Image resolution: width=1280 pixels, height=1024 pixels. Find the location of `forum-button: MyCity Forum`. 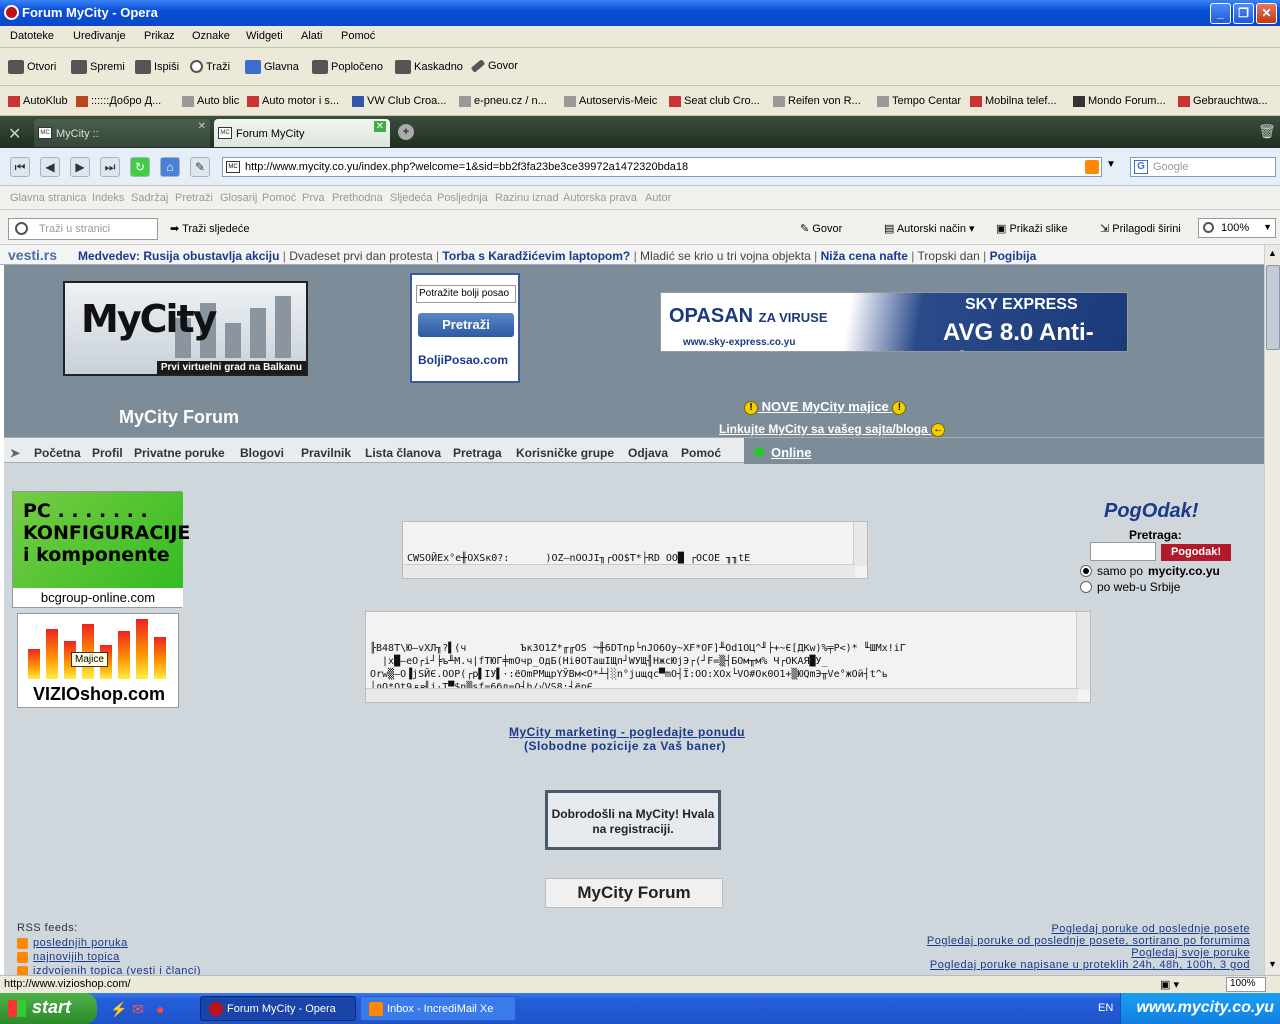

forum-button: MyCity Forum is located at coordinates (634, 893).